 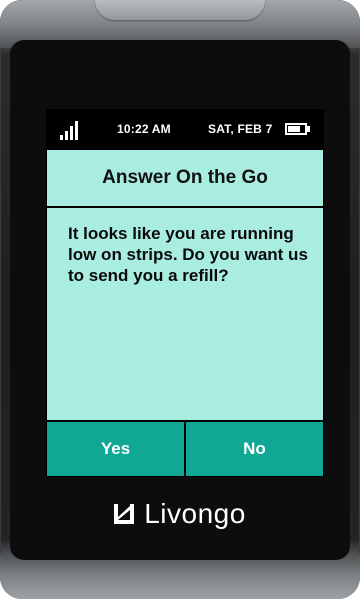 I want to click on status-date: SAT, FEB 7, so click(x=240, y=129).